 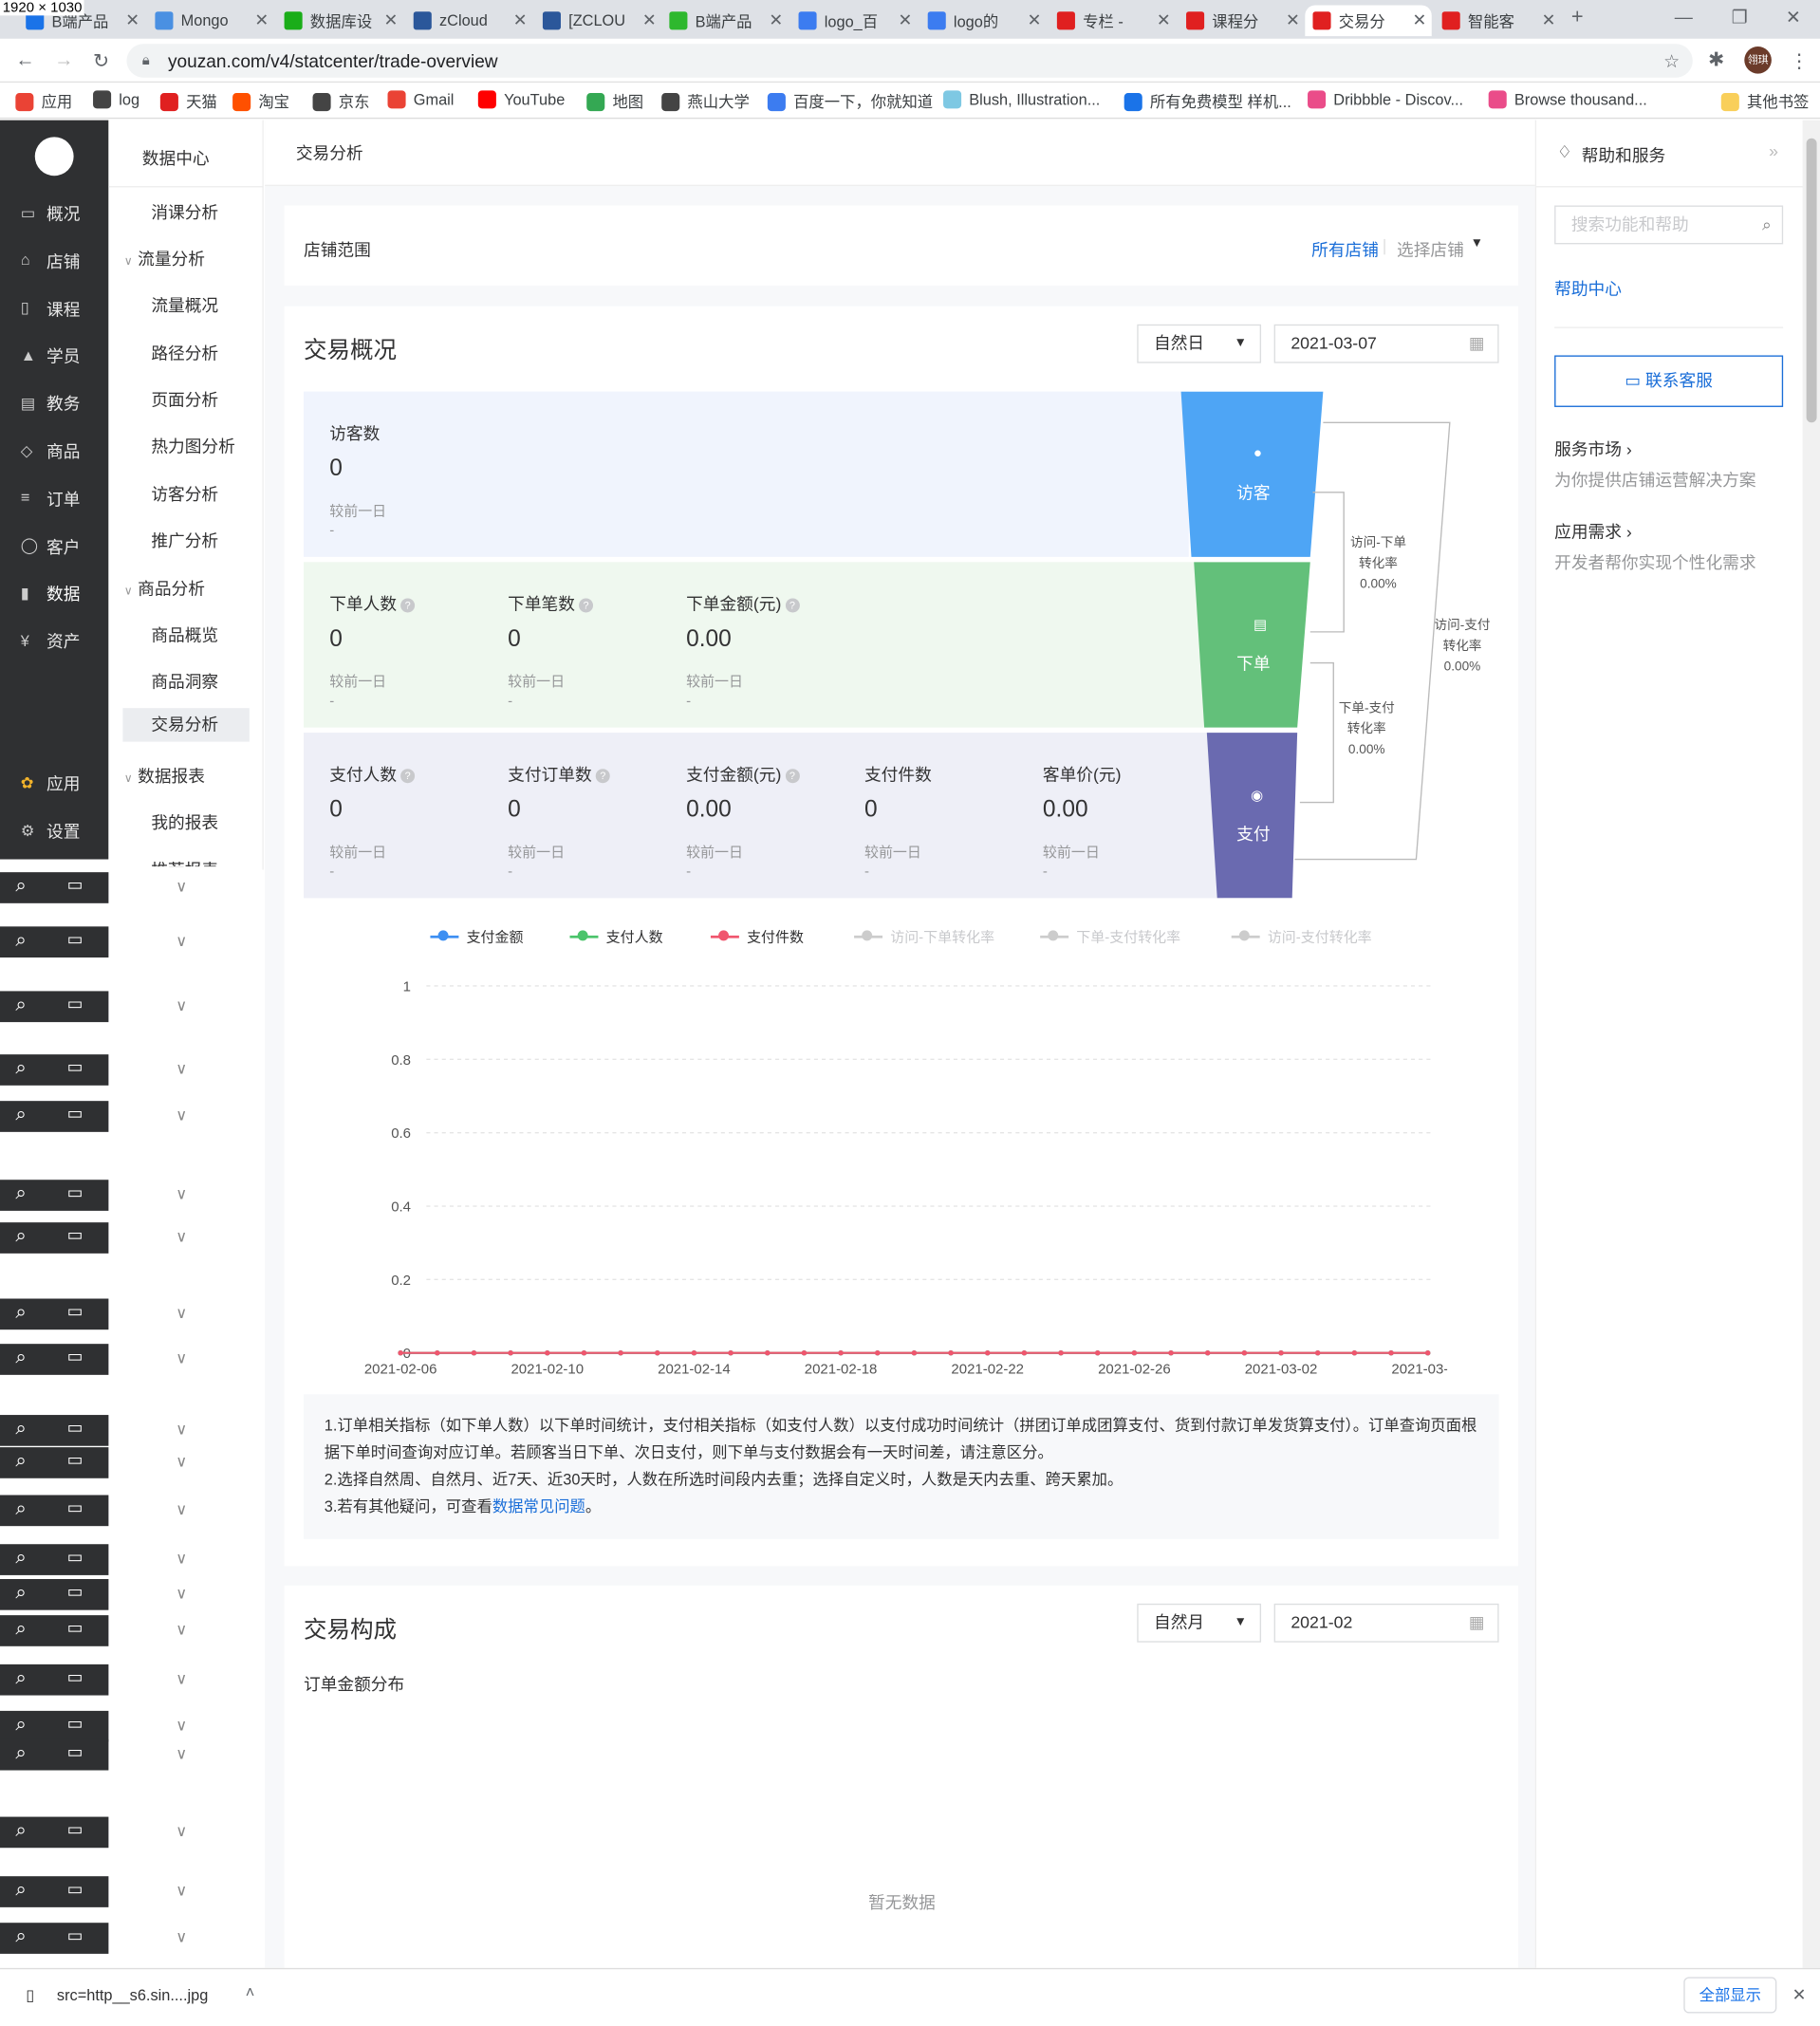 What do you see at coordinates (164, 775) in the screenshot?
I see `subnav-item: ∨ 数据报表` at bounding box center [164, 775].